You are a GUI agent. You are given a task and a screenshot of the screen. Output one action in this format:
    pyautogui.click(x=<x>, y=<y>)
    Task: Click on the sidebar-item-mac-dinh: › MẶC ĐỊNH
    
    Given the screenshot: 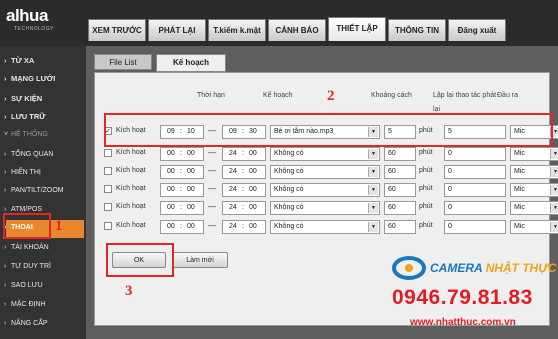 What is the action you would take?
    pyautogui.click(x=25, y=304)
    